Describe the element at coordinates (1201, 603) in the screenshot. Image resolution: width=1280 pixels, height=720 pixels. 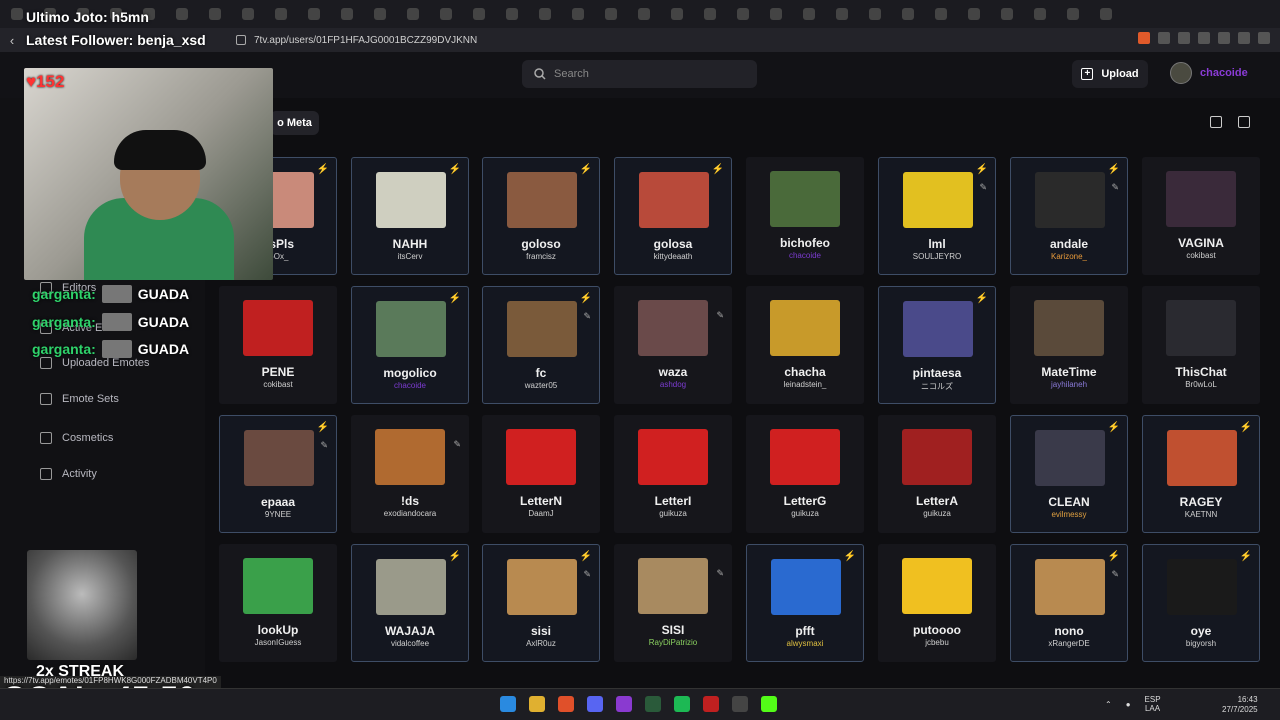
I see `emote-card: ⚡ oye bigyorsh` at that location.